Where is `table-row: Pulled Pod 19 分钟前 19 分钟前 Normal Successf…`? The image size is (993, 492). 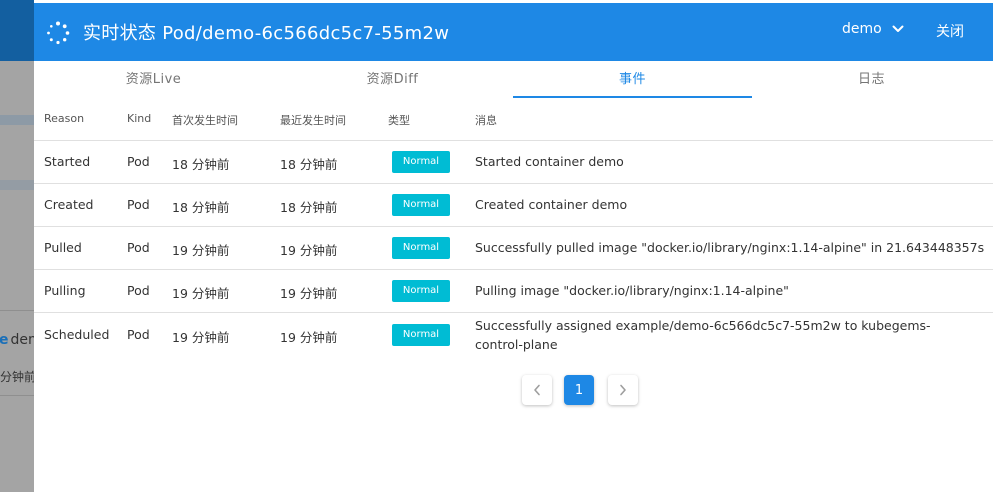
table-row: Pulled Pod 19 分钟前 19 分钟前 Normal Successf… is located at coordinates (513, 248).